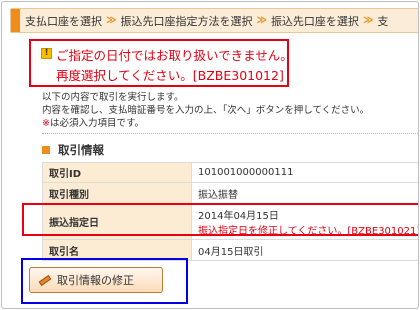  I want to click on row-label: 取引ID, so click(117, 172).